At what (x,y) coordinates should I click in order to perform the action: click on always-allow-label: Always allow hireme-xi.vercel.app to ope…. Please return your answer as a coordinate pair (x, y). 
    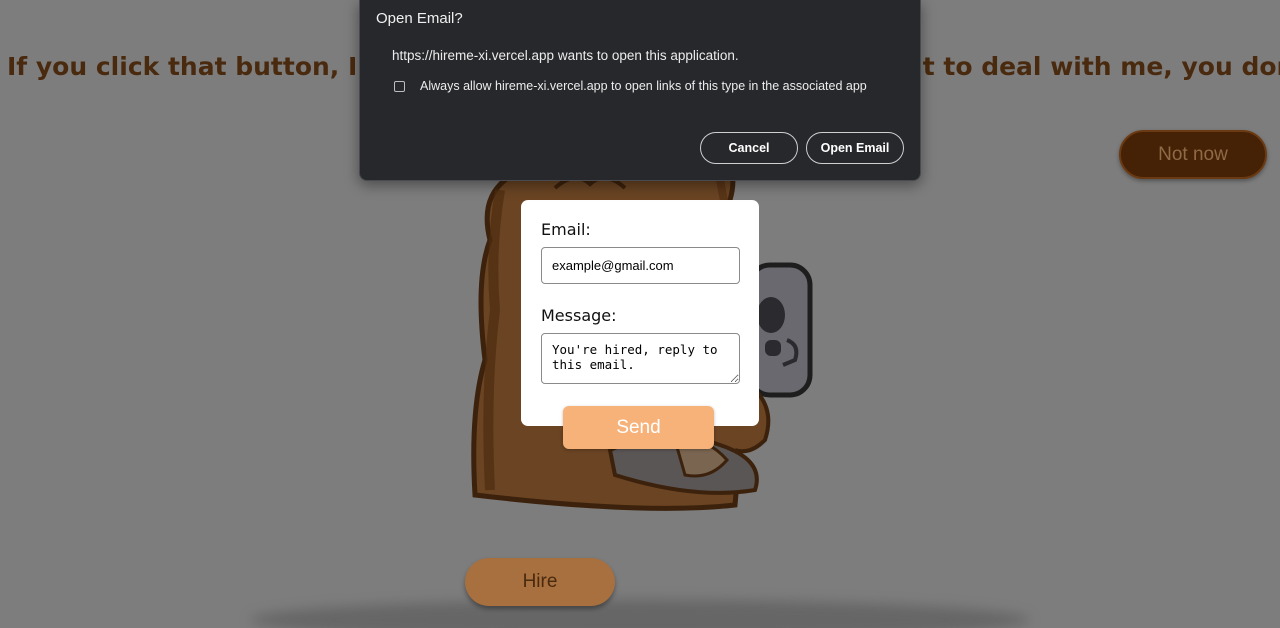
    Looking at the image, I should click on (643, 86).